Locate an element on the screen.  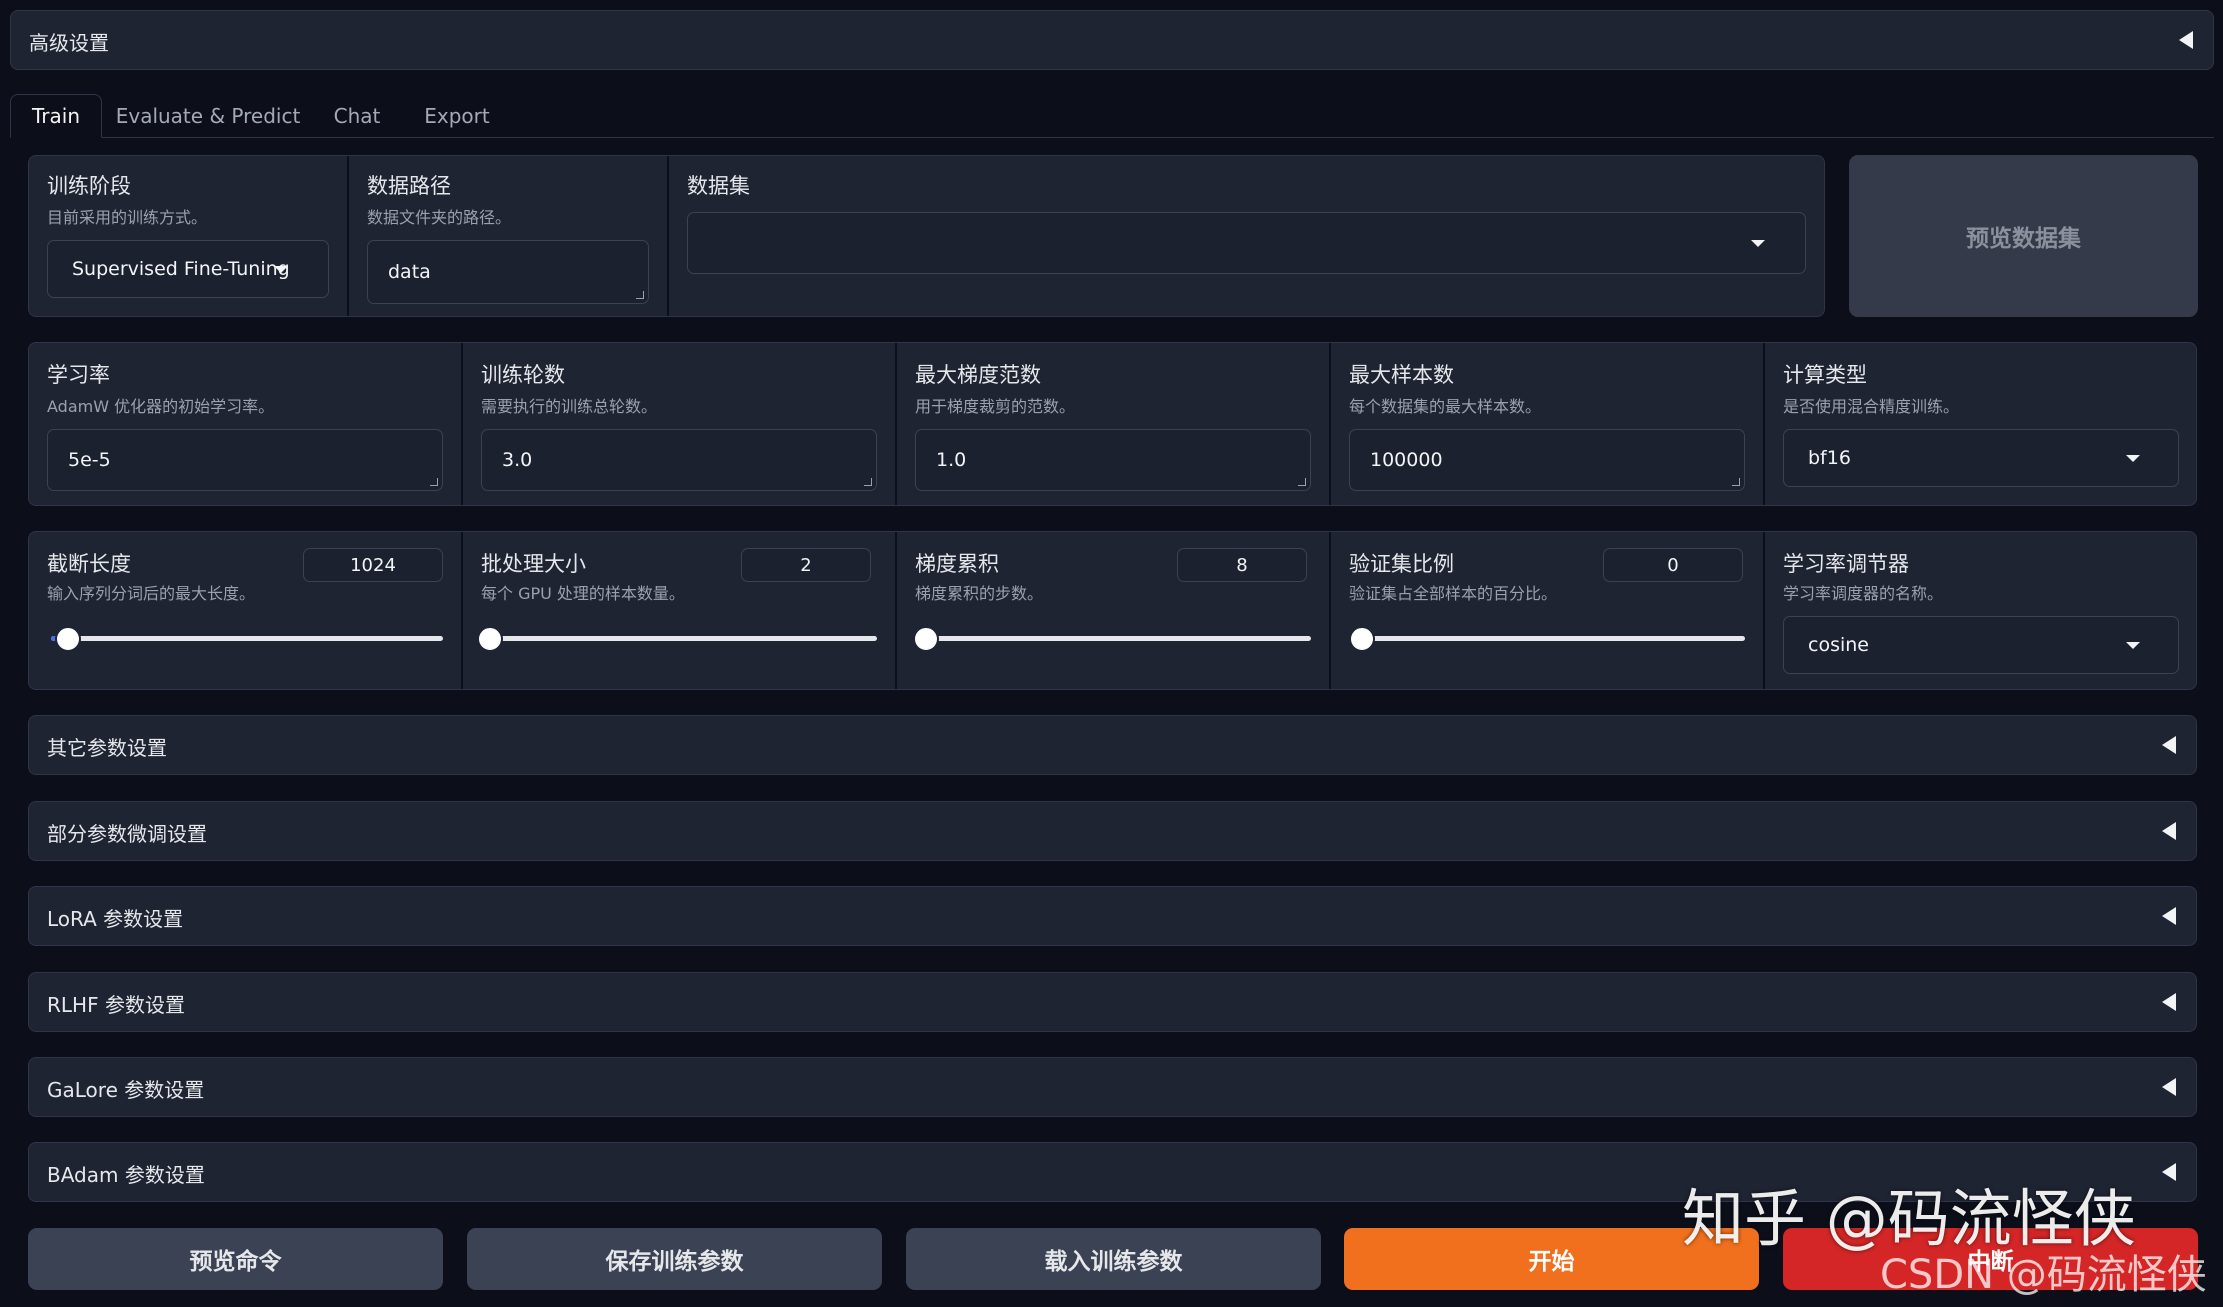
val-size-value: 0 is located at coordinates (1673, 565).